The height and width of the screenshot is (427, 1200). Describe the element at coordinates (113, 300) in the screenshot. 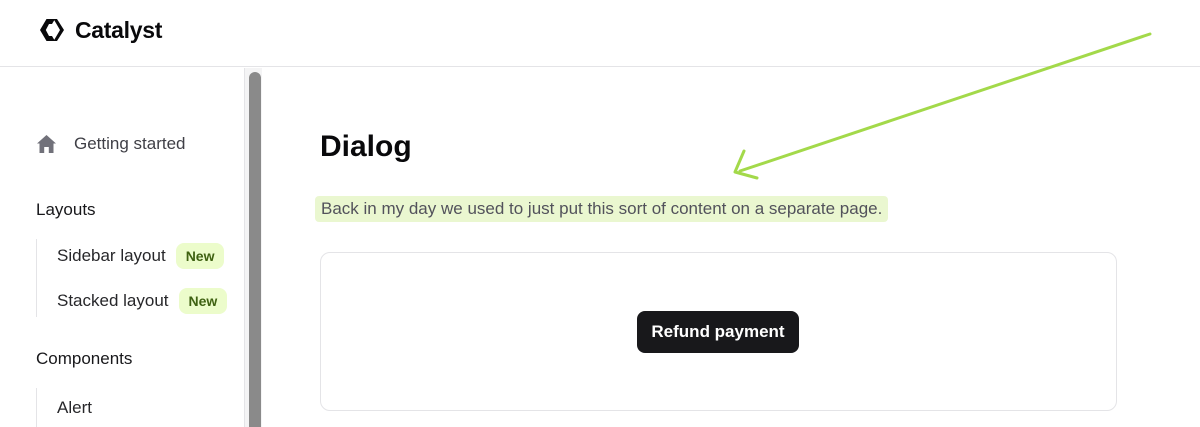

I see `sidebar-item-label: Stacked layout` at that location.